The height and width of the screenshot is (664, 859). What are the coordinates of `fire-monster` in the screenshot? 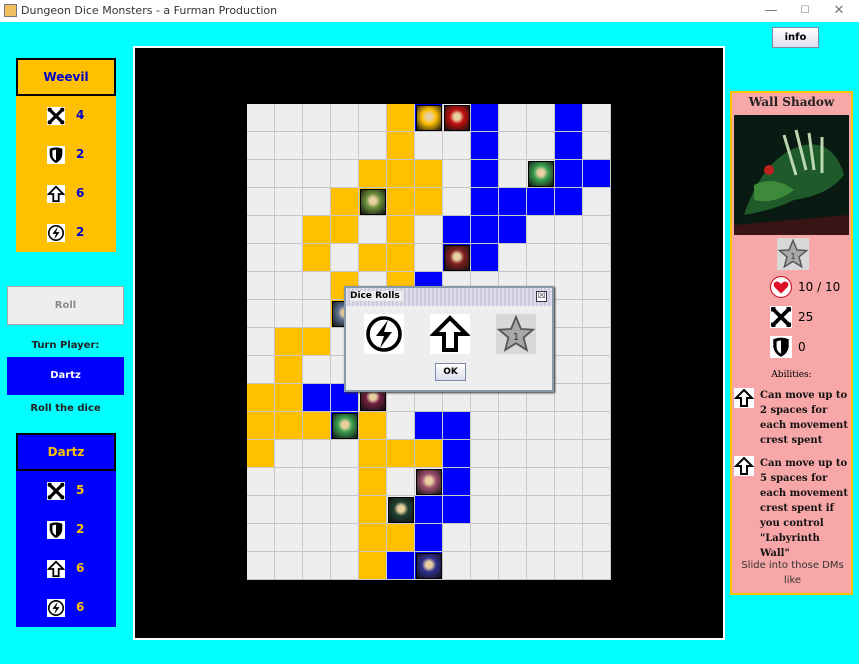 It's located at (457, 118).